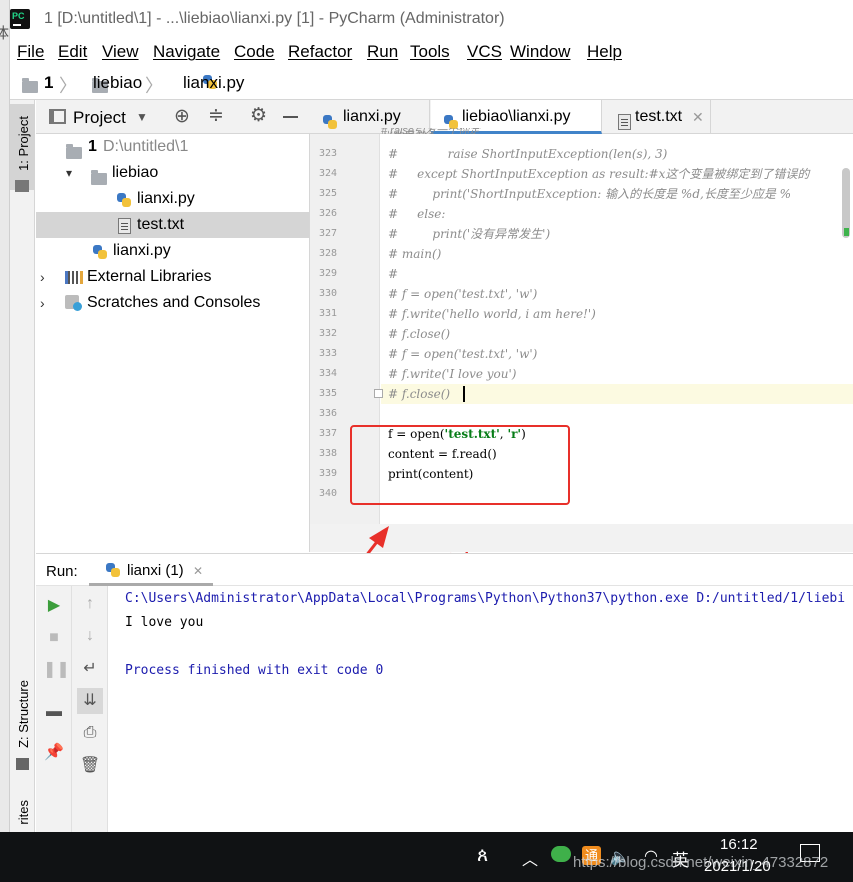 This screenshot has height=882, width=853. Describe the element at coordinates (23, 143) in the screenshot. I see `tool-tab-project-label: 1: Project` at that location.